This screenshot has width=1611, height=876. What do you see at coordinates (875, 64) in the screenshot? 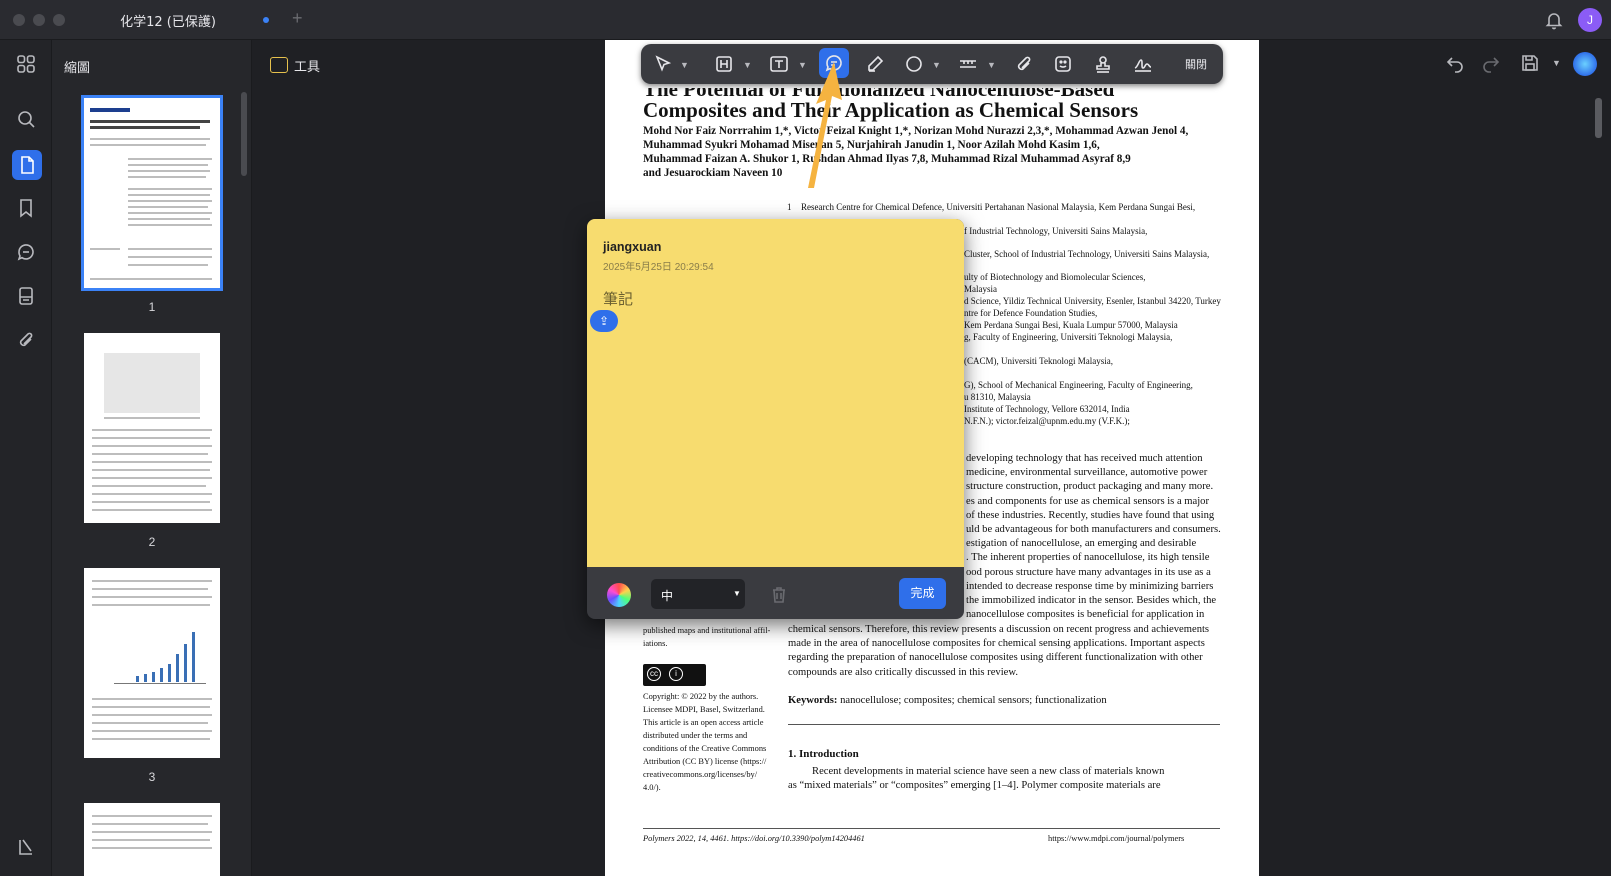
I see `pencil-icon` at bounding box center [875, 64].